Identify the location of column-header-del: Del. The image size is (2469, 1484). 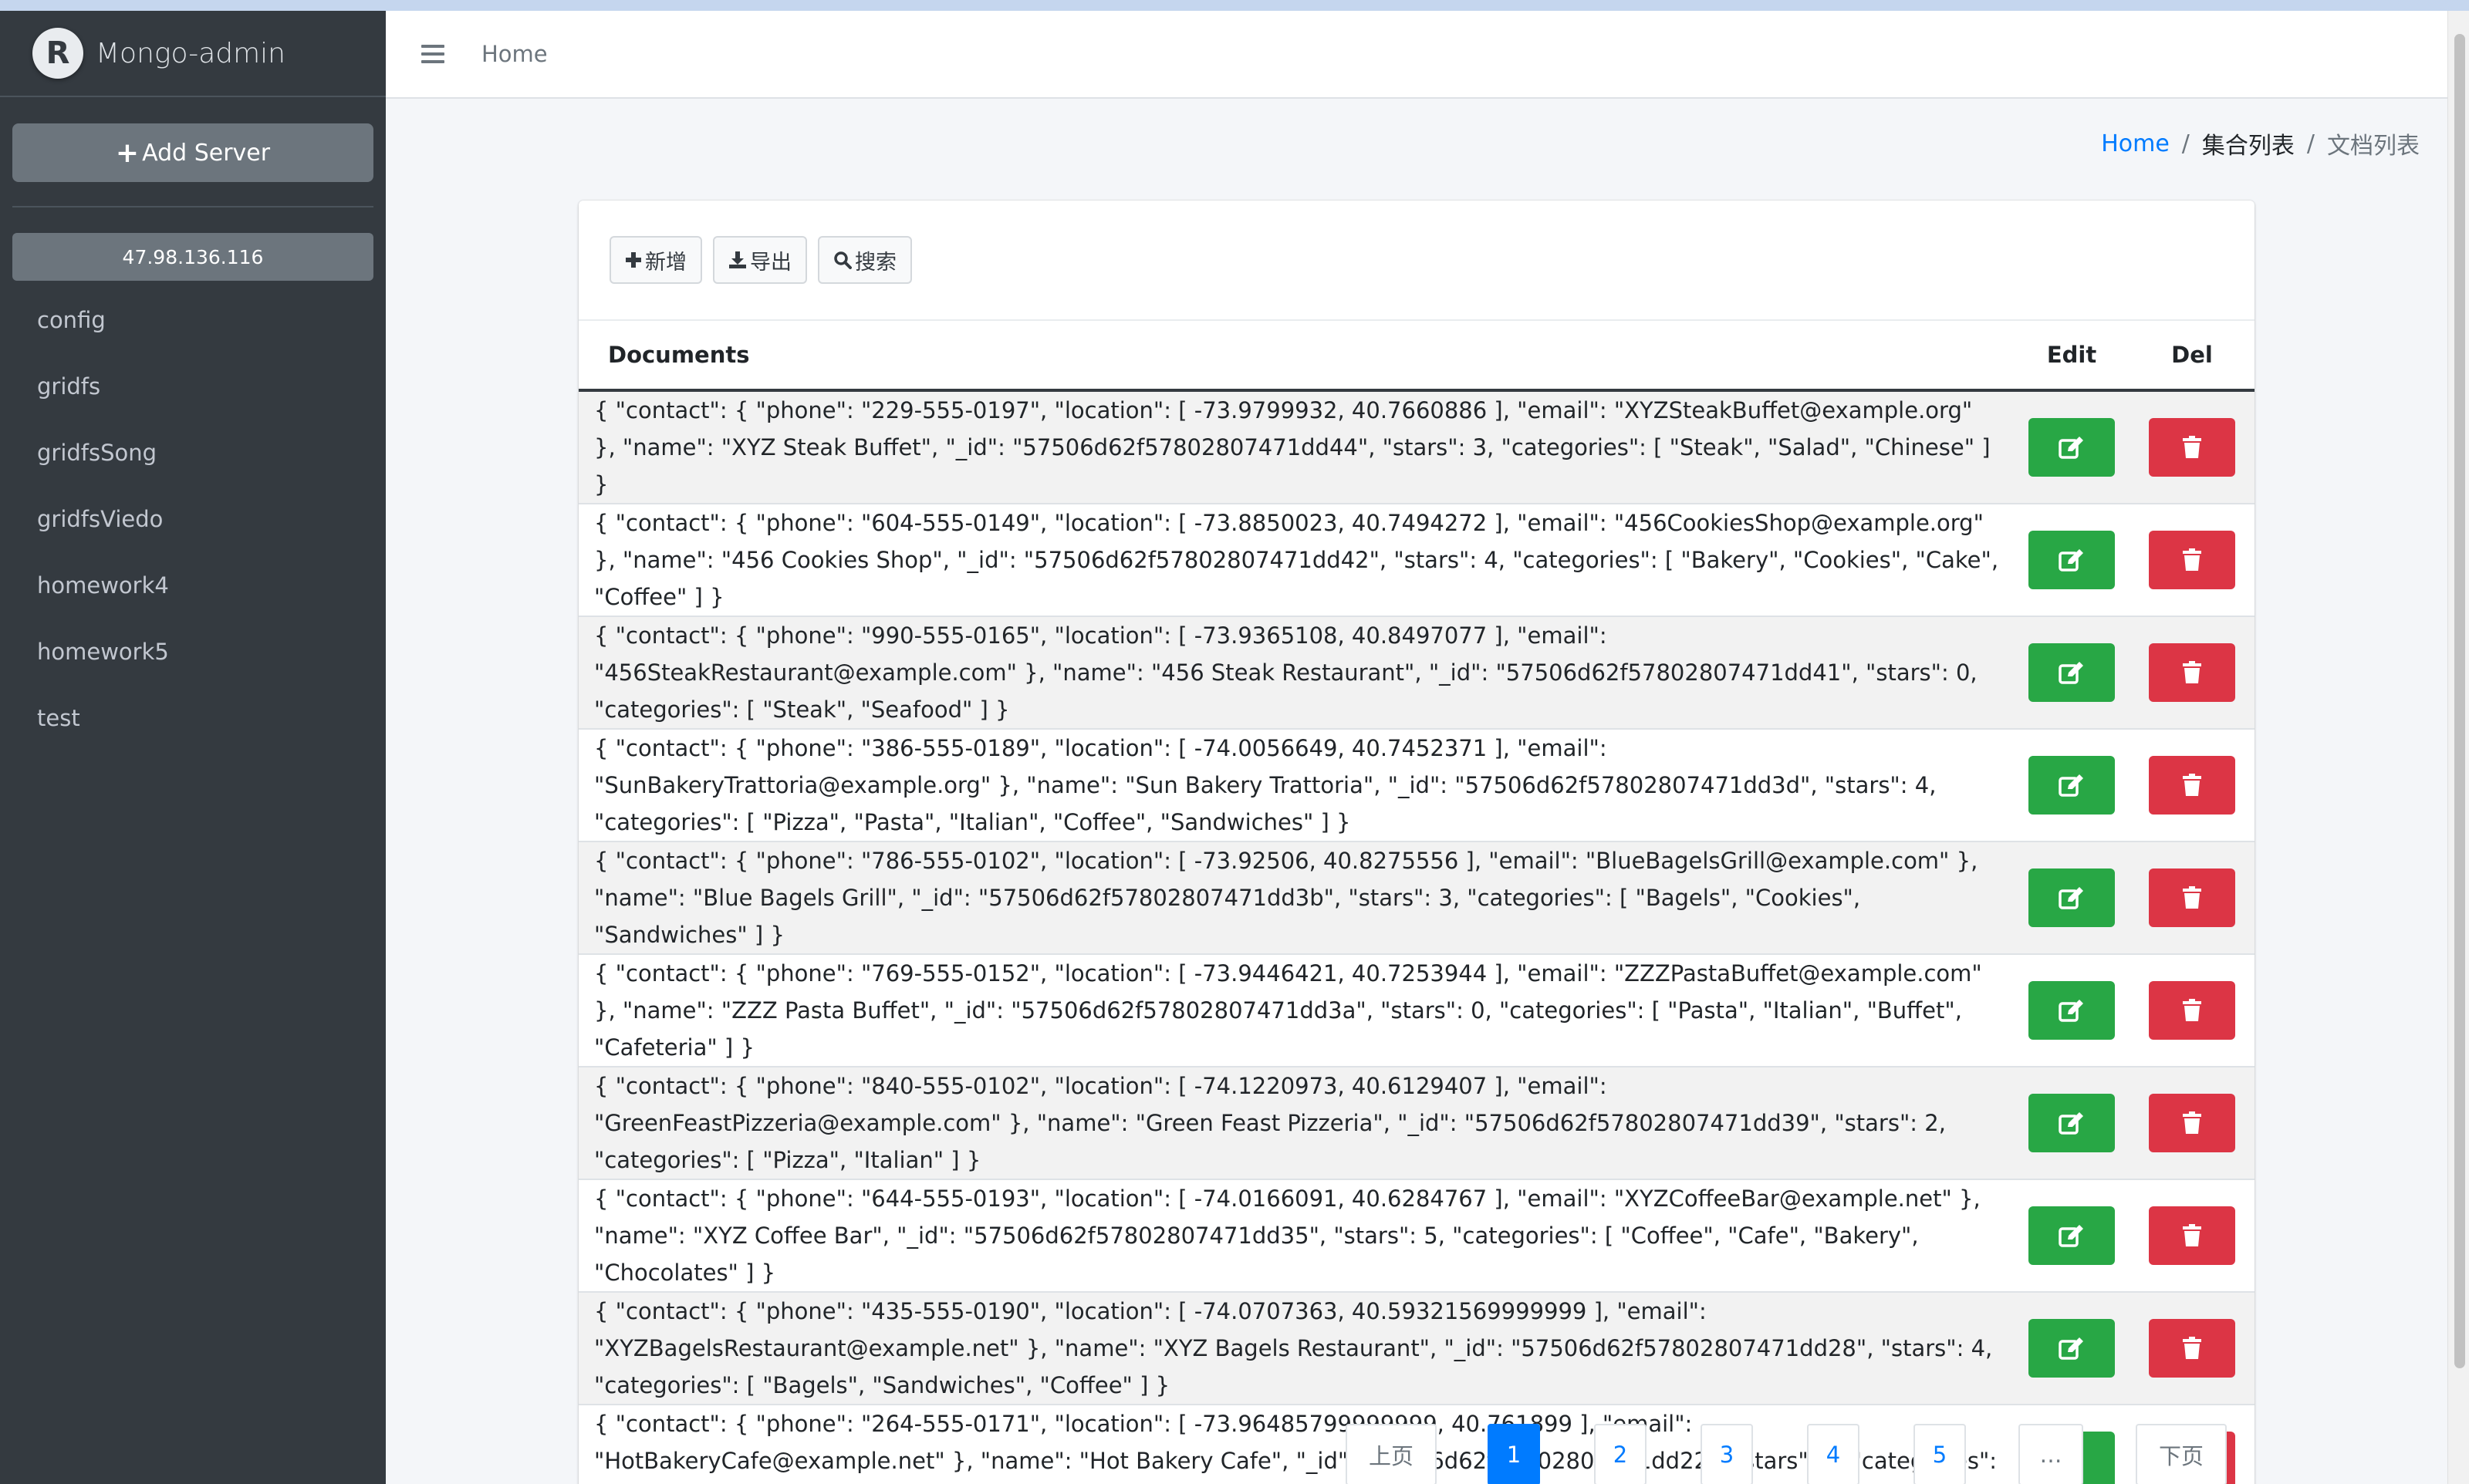
(2193, 356).